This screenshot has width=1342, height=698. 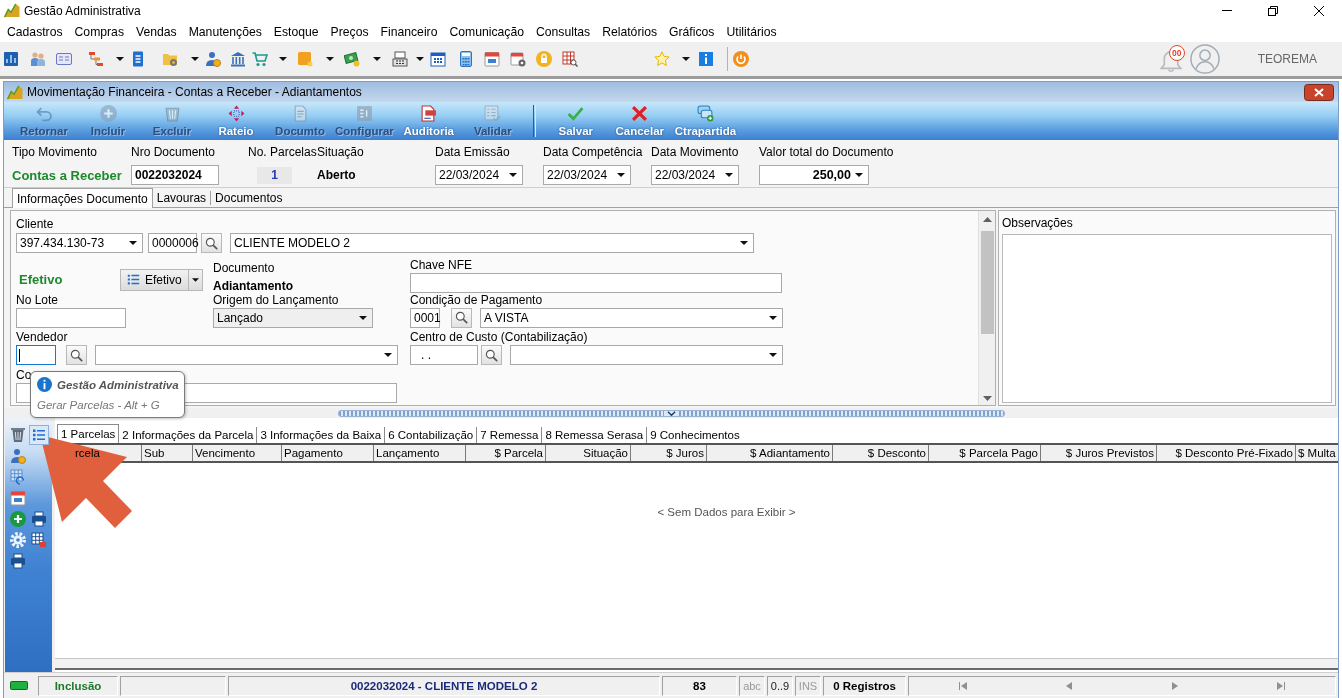 What do you see at coordinates (237, 453) in the screenshot?
I see `column-header: Vencimento` at bounding box center [237, 453].